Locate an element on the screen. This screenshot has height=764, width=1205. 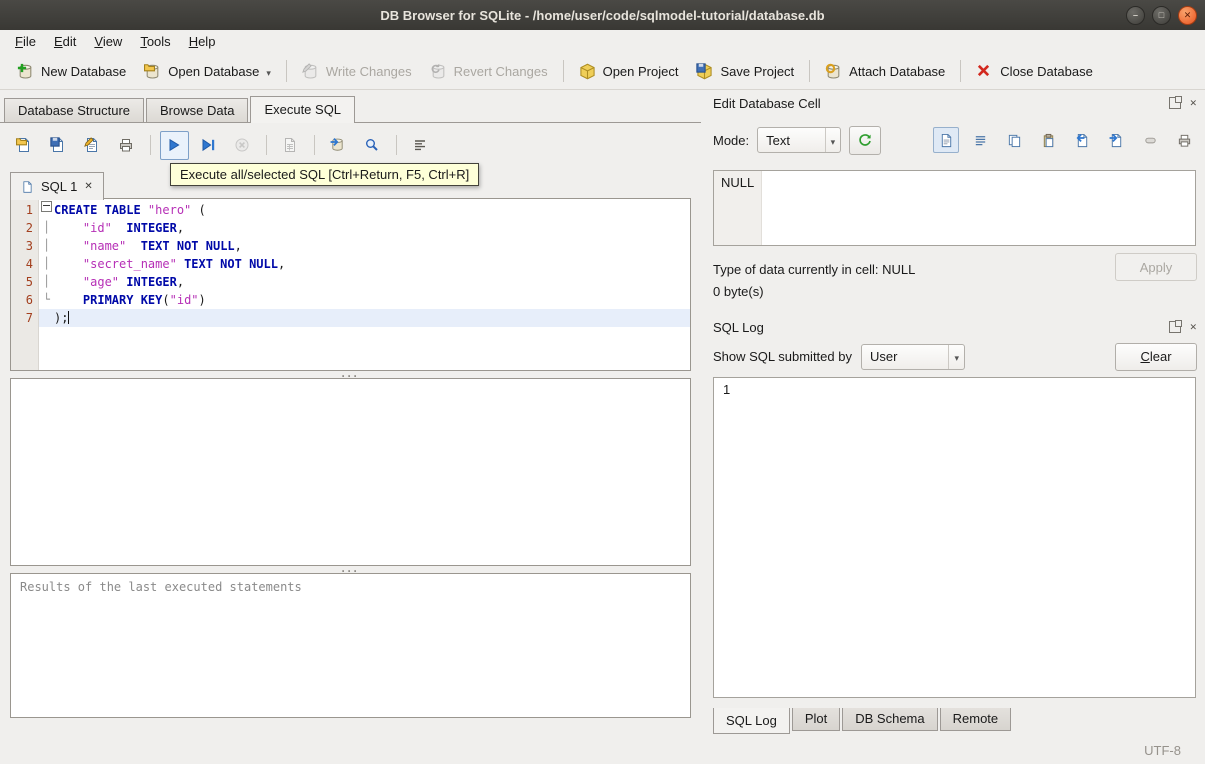
editor-line: │ "name" TEXT NOT NULL, is located at coordinates (142, 246).